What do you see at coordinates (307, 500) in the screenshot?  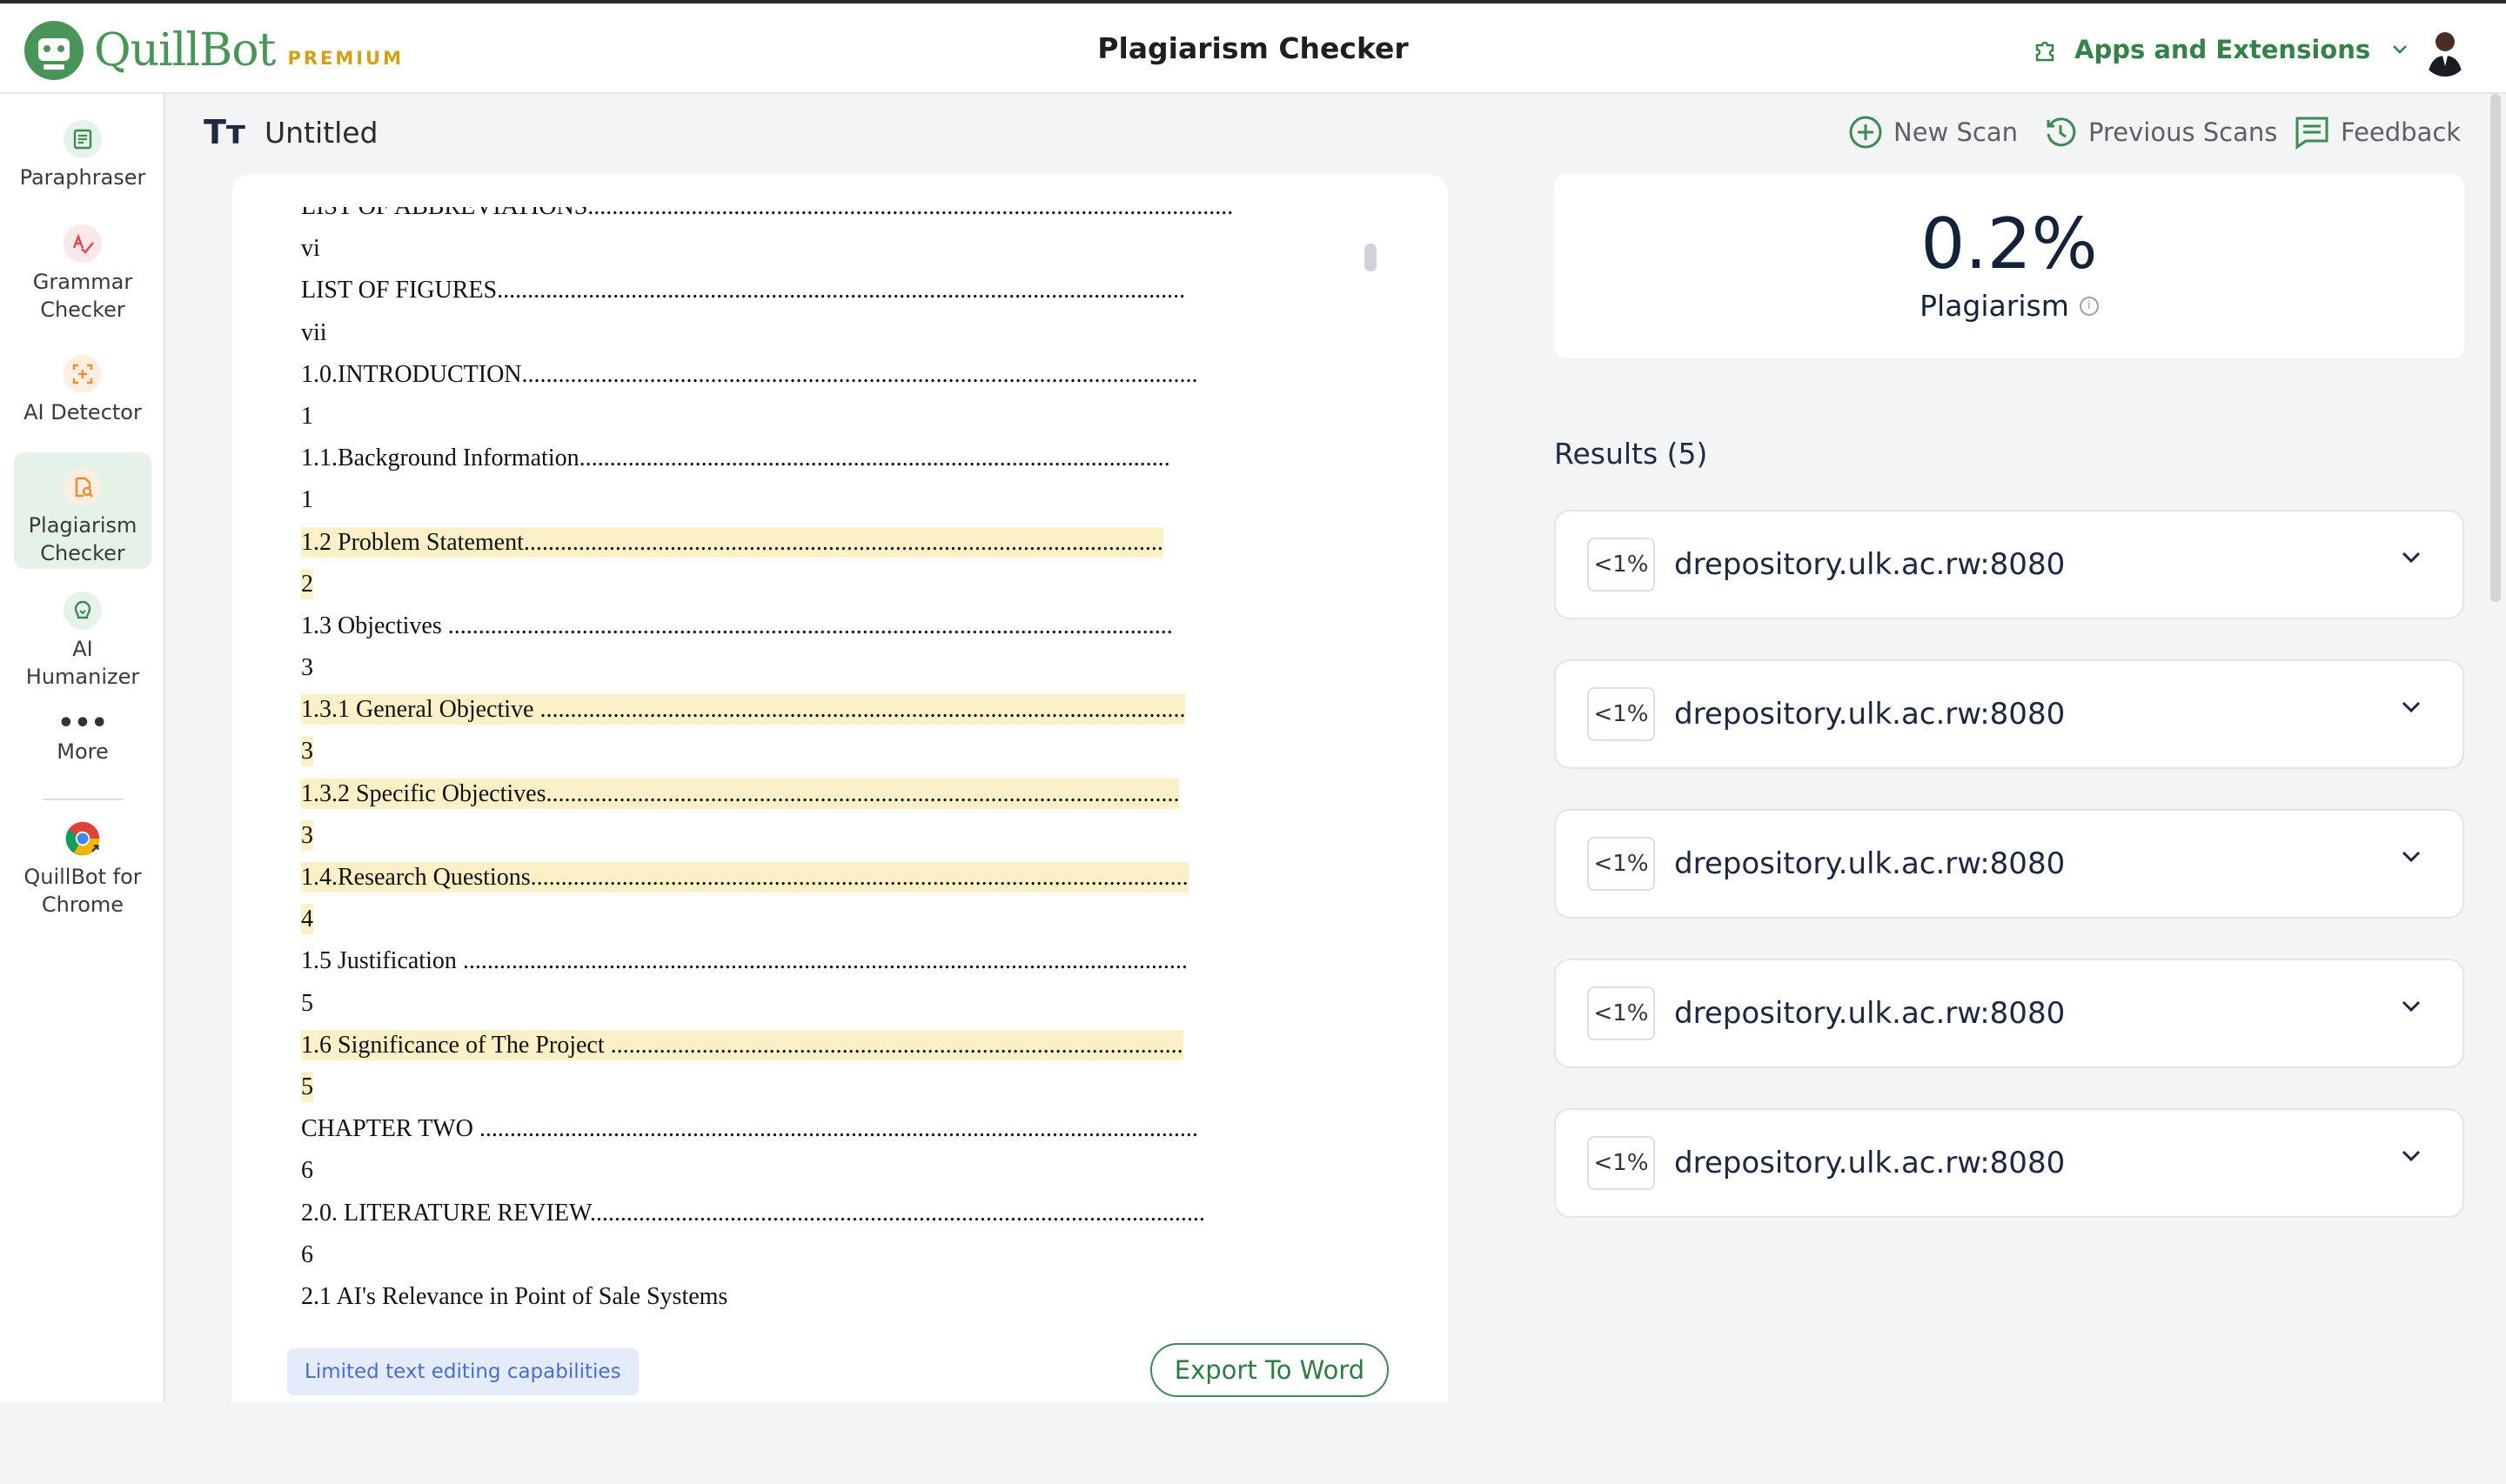 I see `line-text: 1` at bounding box center [307, 500].